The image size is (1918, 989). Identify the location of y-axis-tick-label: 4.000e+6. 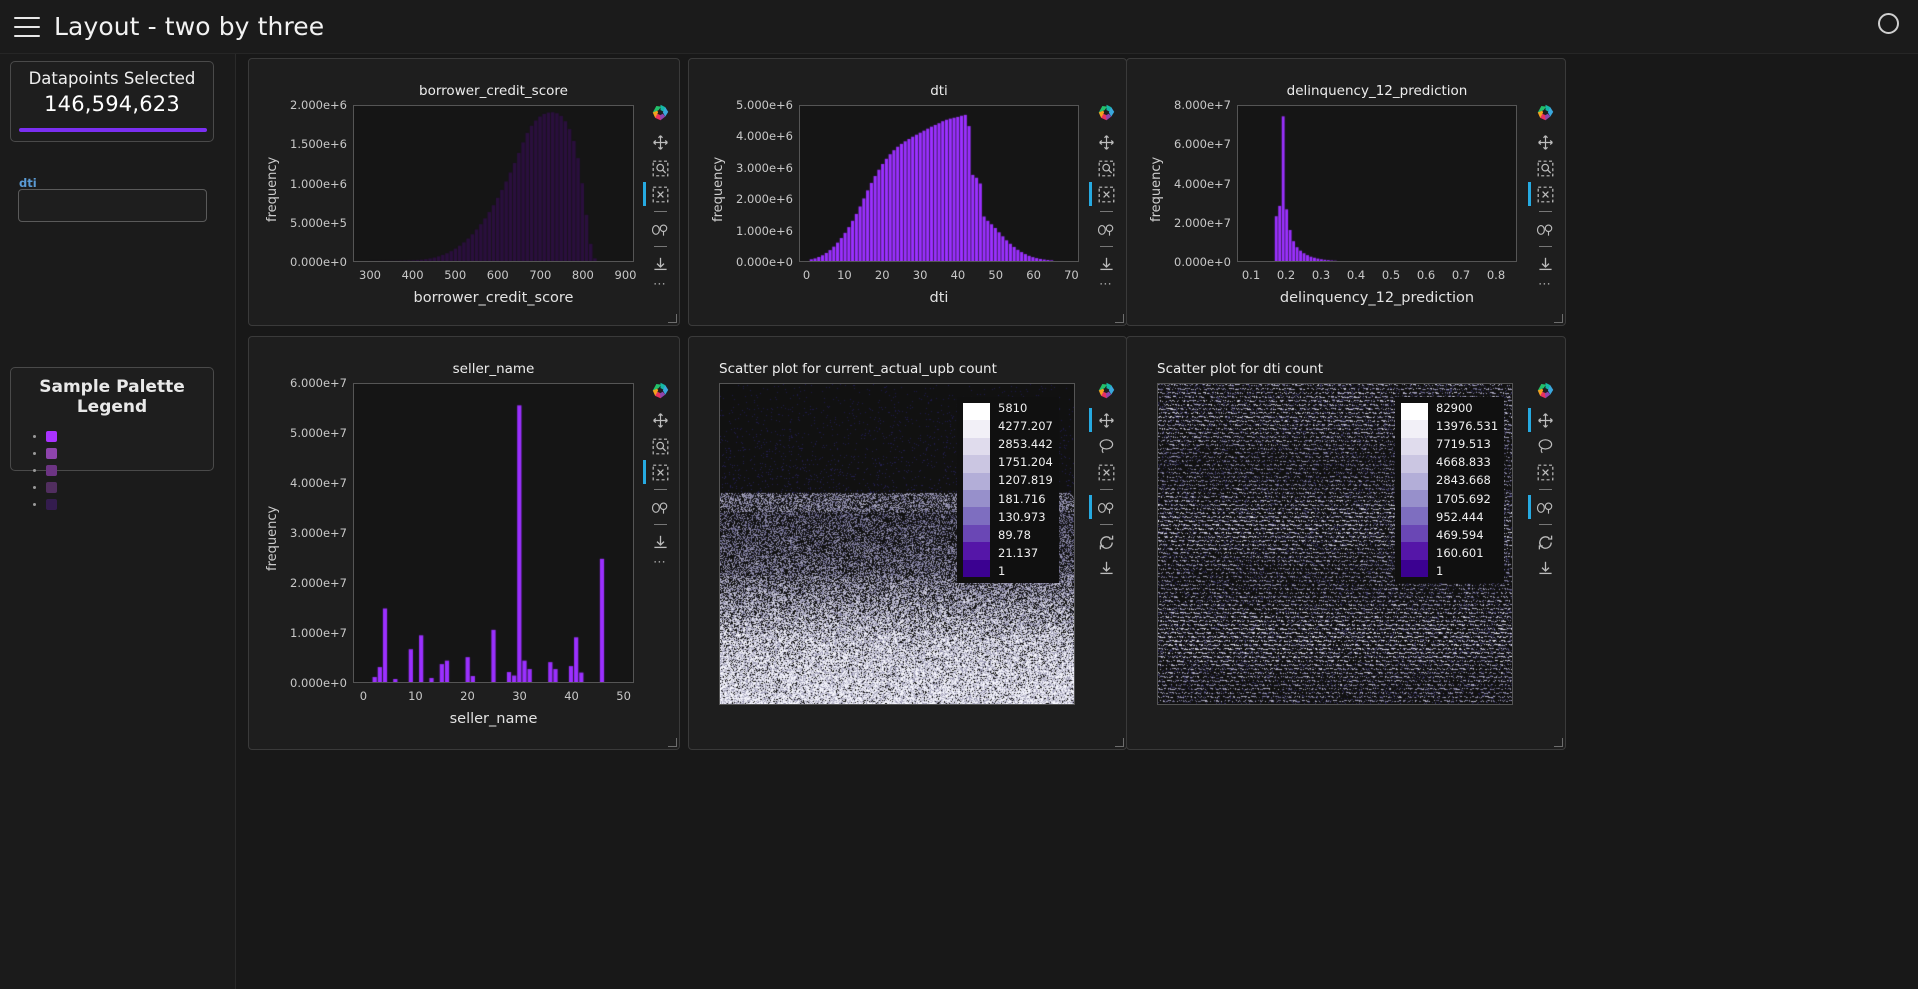
(764, 136).